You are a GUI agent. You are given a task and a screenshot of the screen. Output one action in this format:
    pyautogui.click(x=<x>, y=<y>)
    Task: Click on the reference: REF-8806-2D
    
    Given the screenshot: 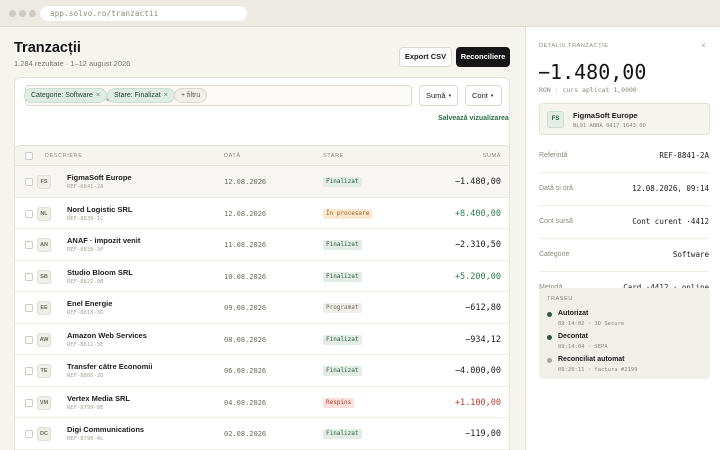 What is the action you would take?
    pyautogui.click(x=85, y=376)
    